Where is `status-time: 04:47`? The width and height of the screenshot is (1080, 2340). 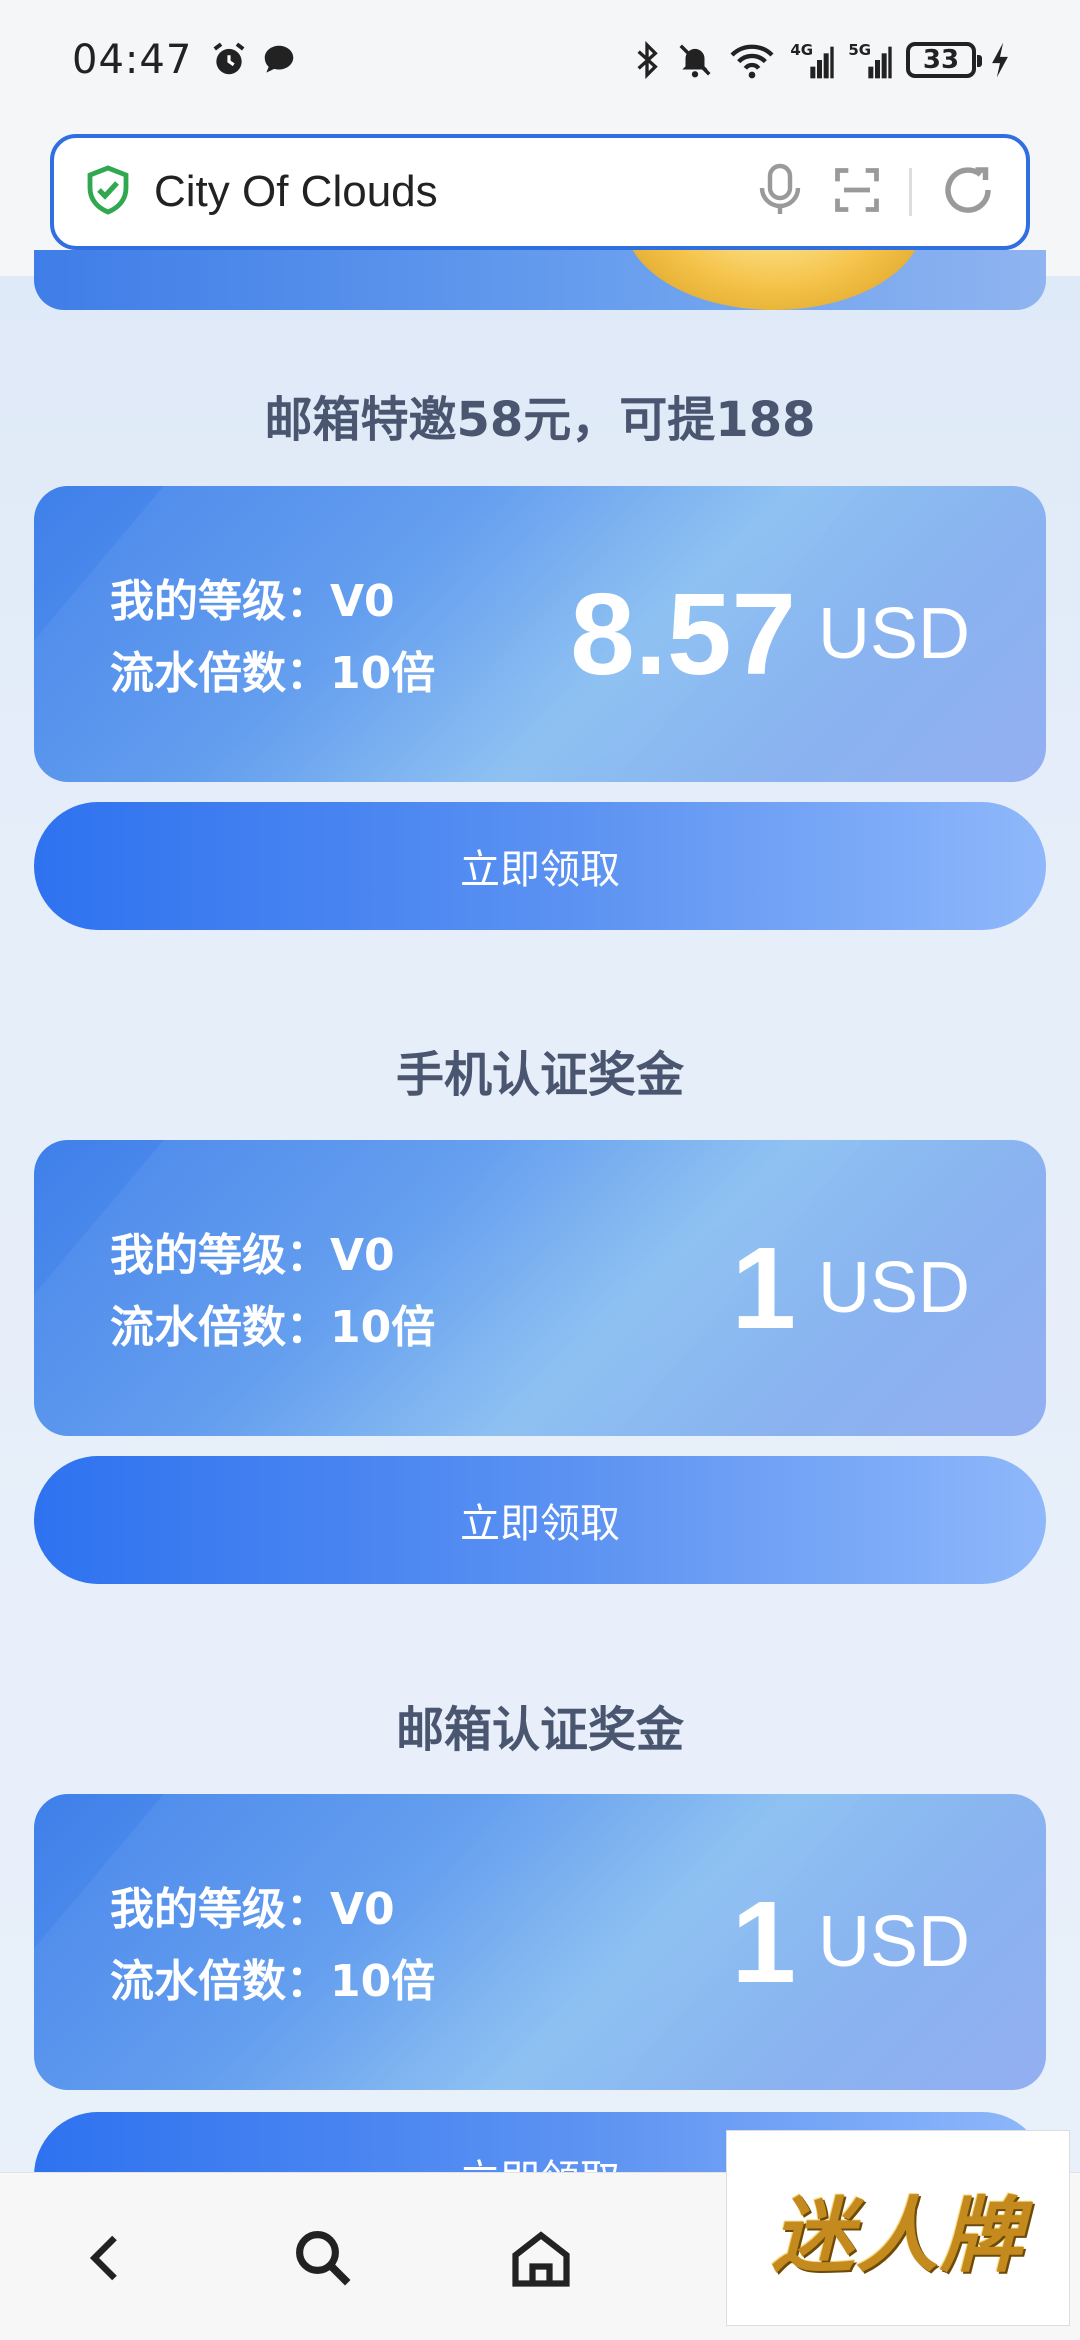 status-time: 04:47 is located at coordinates (132, 60).